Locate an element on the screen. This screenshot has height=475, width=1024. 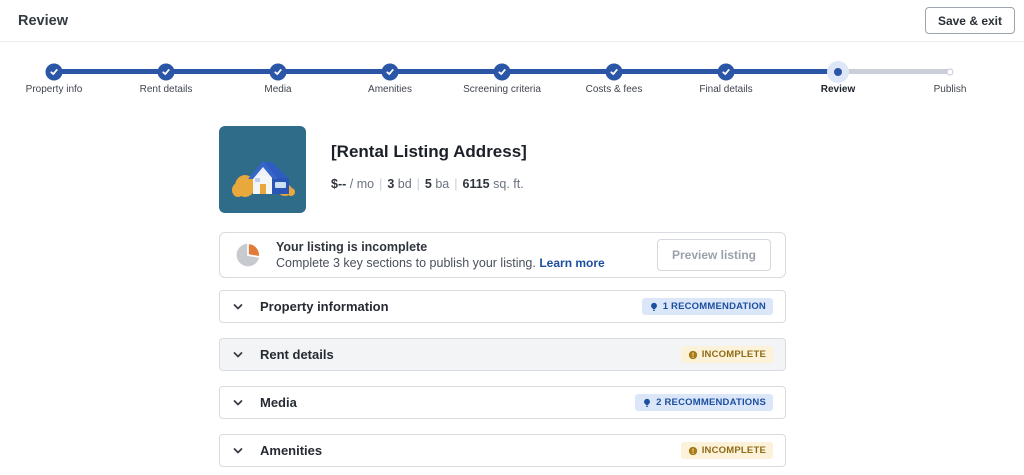
preview-listing-button: Preview listing is located at coordinates (713, 255).